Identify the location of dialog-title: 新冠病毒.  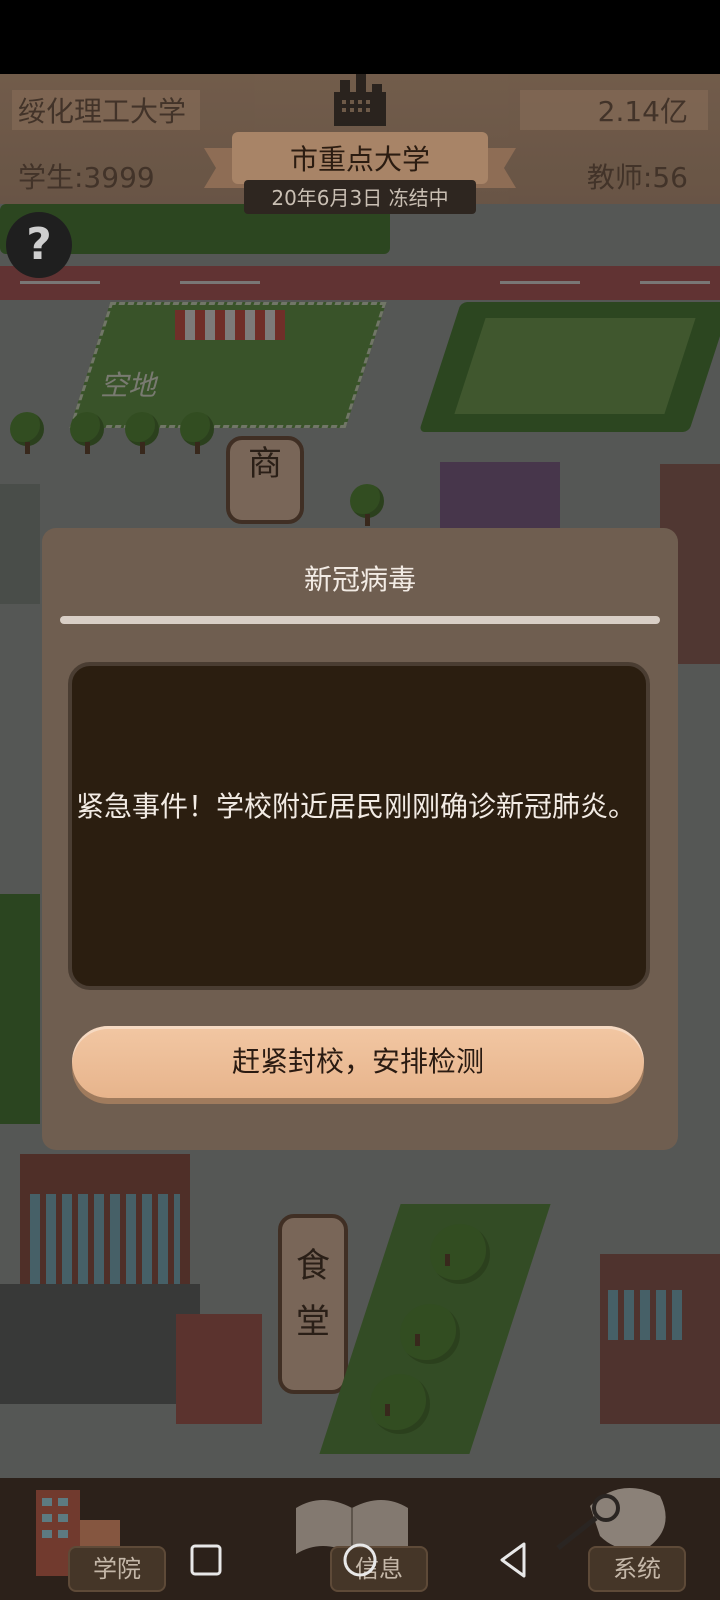
(359, 579).